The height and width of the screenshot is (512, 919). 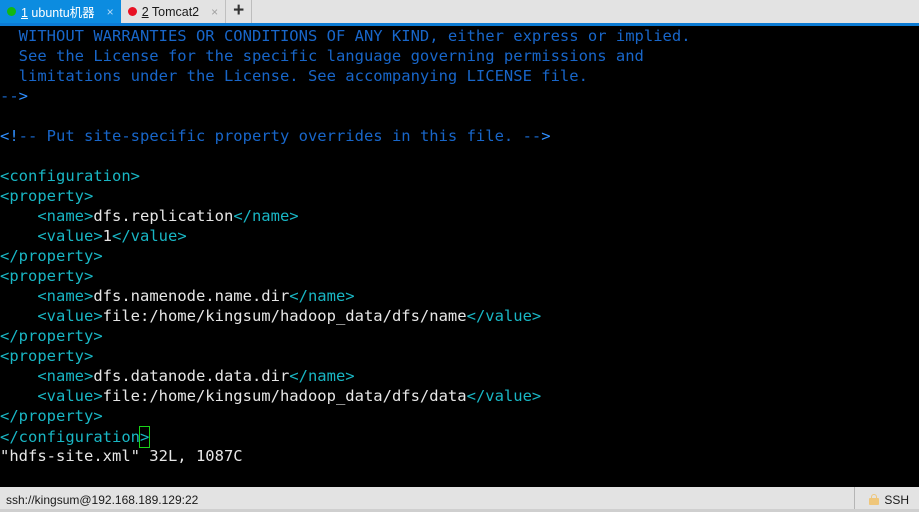 What do you see at coordinates (874, 499) in the screenshot?
I see `lock-icon` at bounding box center [874, 499].